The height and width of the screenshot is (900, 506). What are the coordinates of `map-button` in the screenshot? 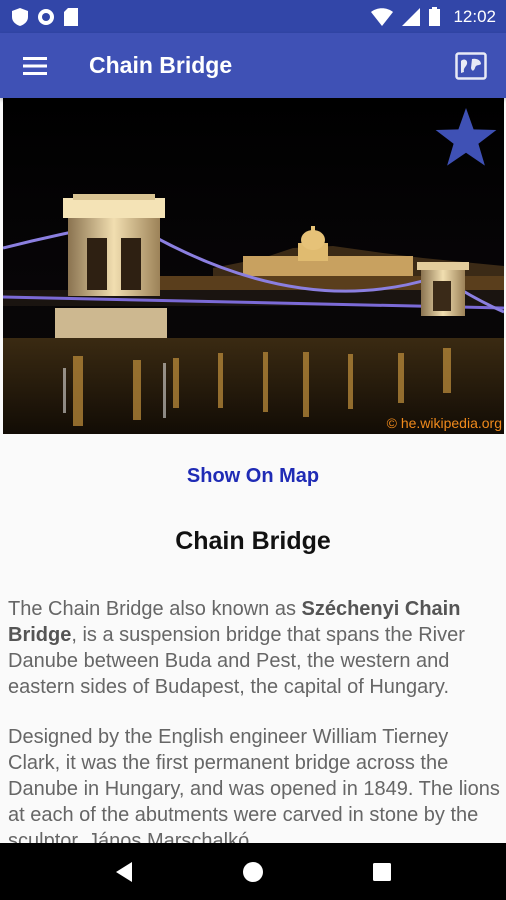 It's located at (471, 65).